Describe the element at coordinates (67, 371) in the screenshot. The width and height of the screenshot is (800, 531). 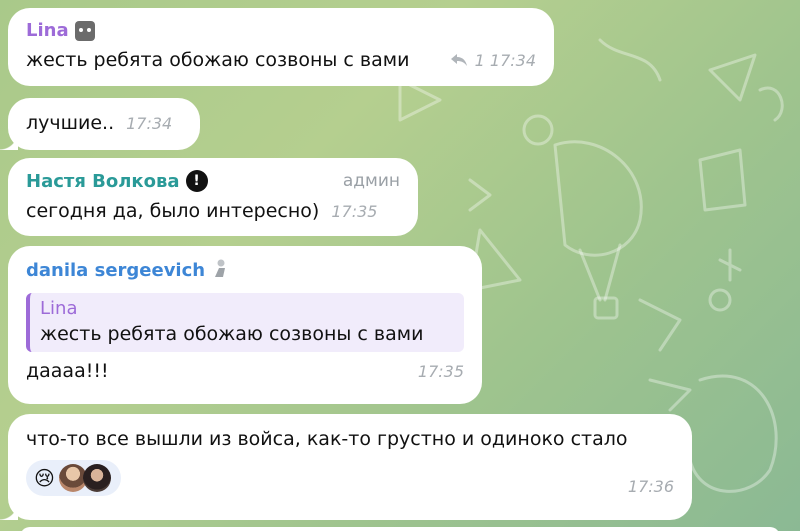
I see `message-text: даааа!!!` at that location.